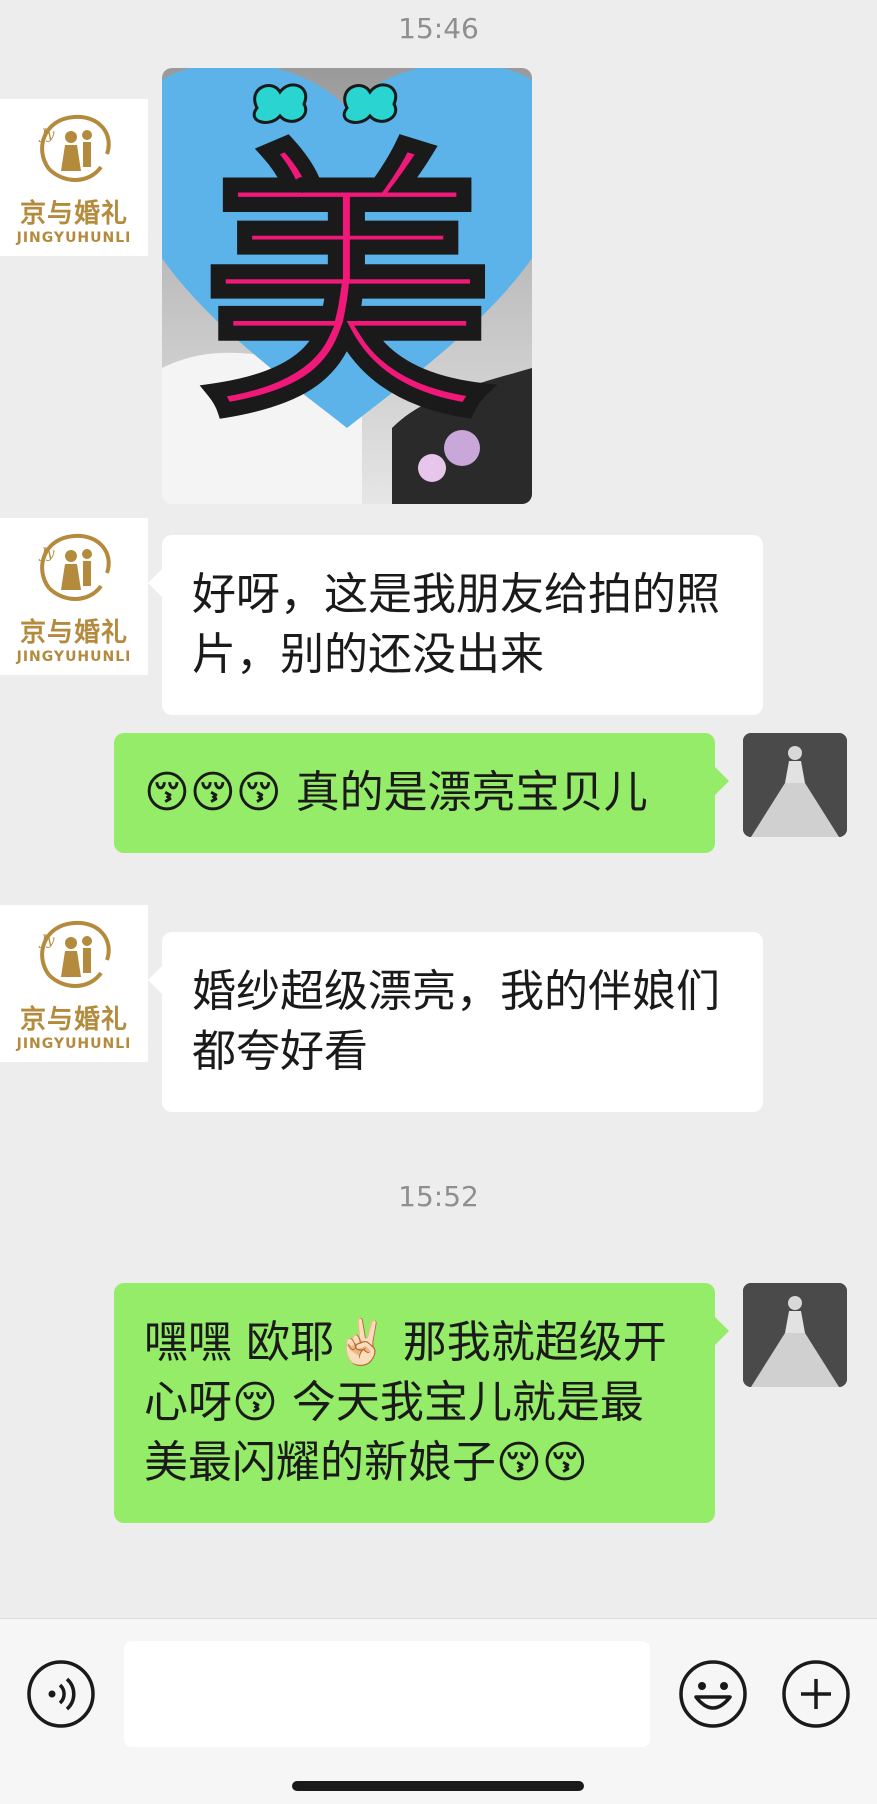  What do you see at coordinates (405, 1402) in the screenshot?
I see `message-text: 嘿嘿 欧耶✌🏻 那我就超级开心呀😚 今天我宝儿就是最美最闪耀的新娘子😚😚` at bounding box center [405, 1402].